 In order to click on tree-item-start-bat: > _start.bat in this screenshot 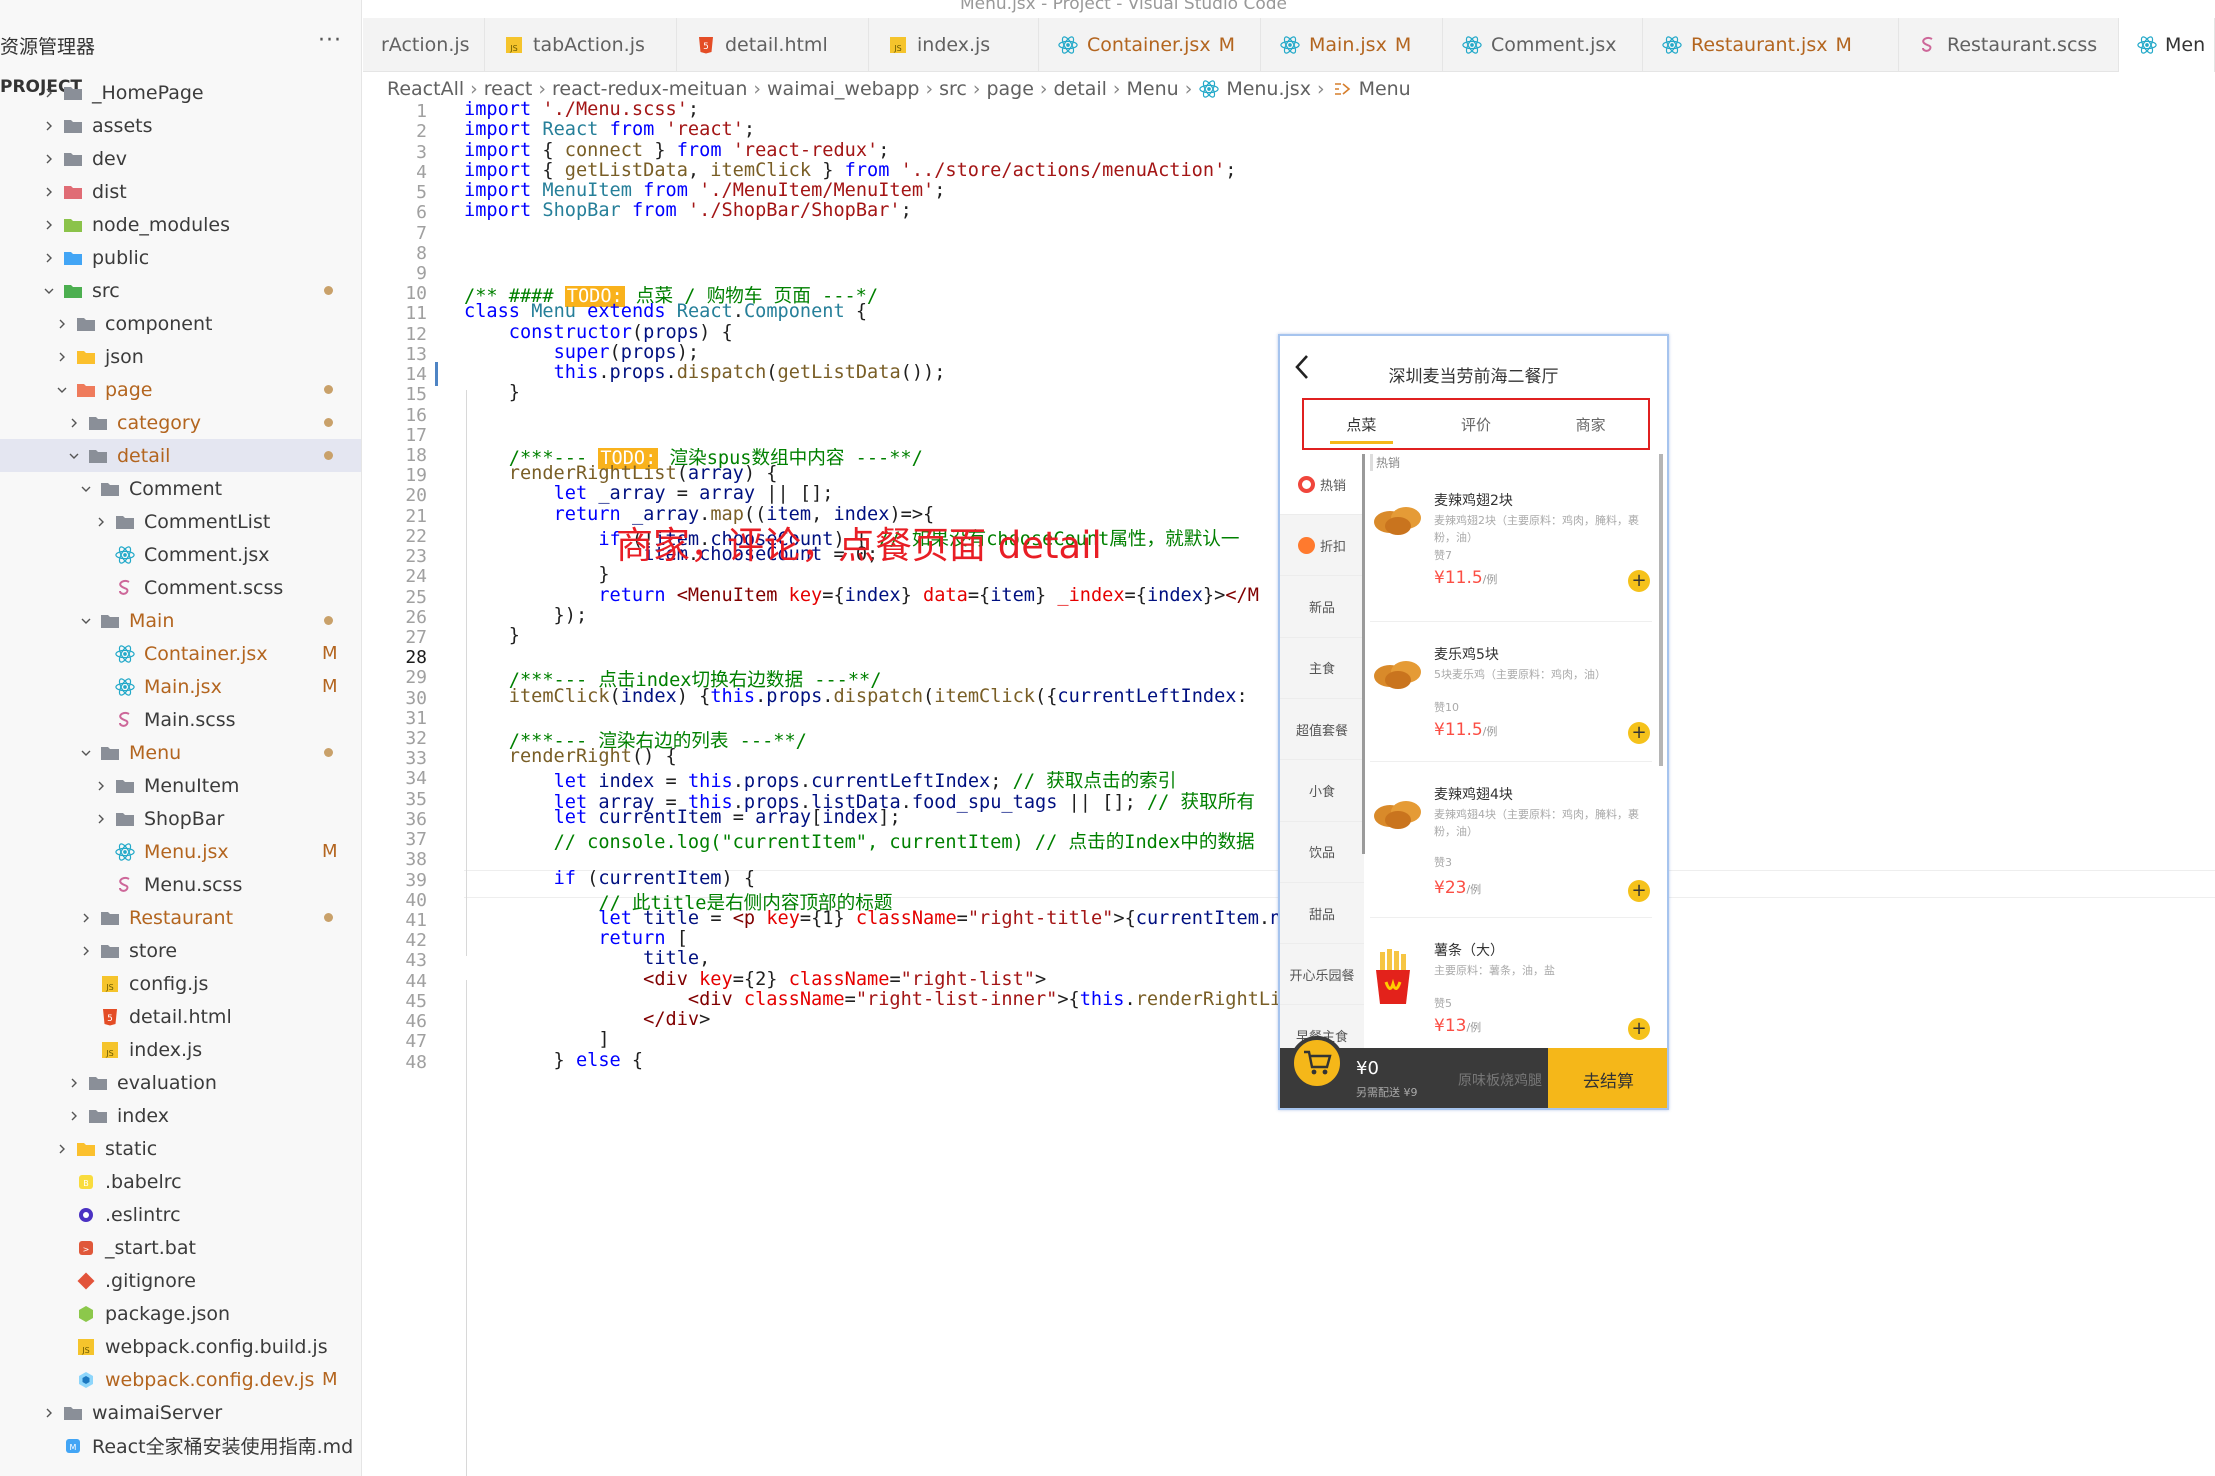, I will do `click(180, 1247)`.